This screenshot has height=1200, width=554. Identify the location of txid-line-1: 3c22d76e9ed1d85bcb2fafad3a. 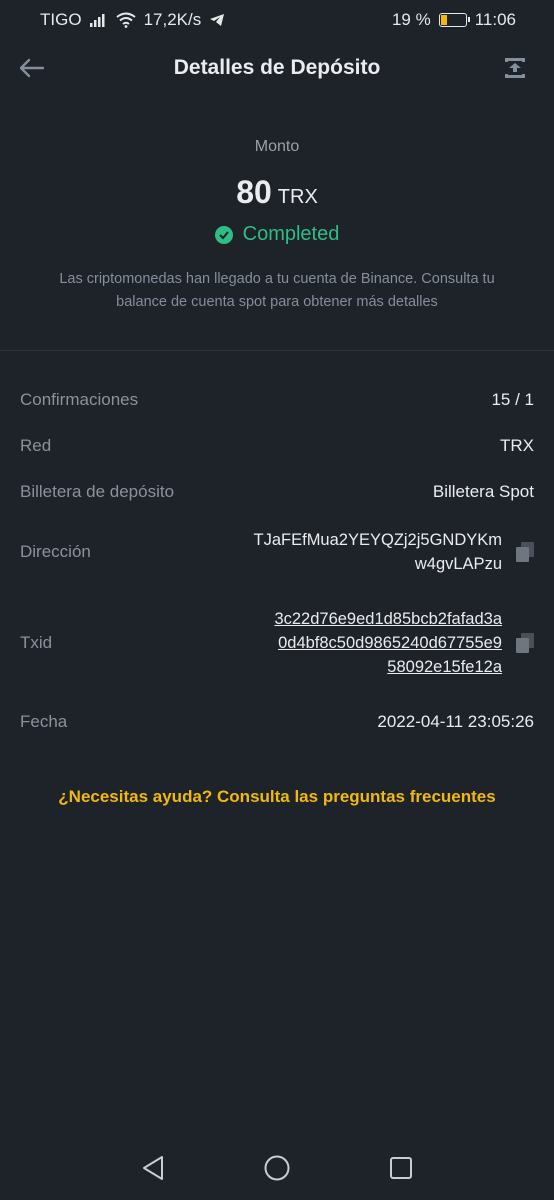
(388, 619).